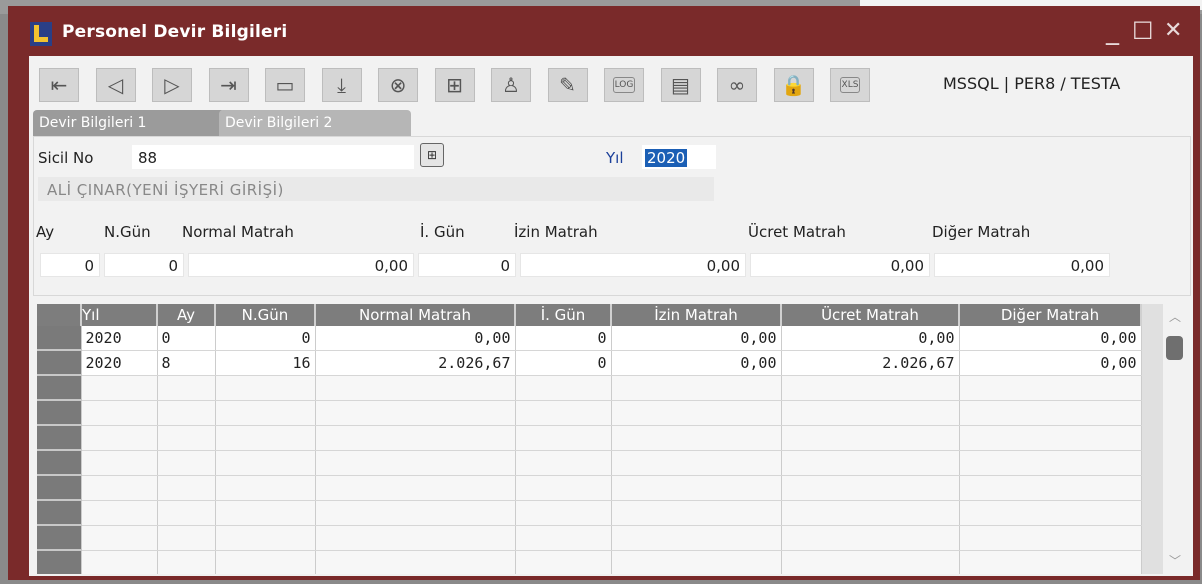 The height and width of the screenshot is (584, 1202). Describe the element at coordinates (604, 30) in the screenshot. I see `title-bar: Personel Devir Bilgileri _ ☐ ✕` at that location.